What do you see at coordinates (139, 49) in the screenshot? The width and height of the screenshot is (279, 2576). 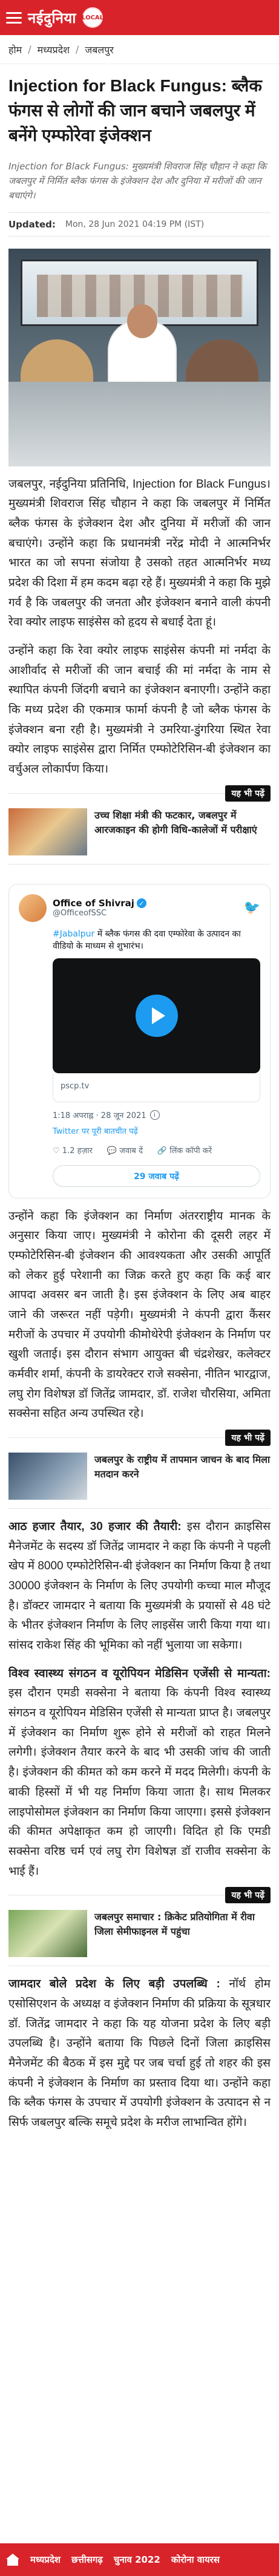 I see `breadcrumb: होम / मध्यप्रदेश / जबलपुर` at bounding box center [139, 49].